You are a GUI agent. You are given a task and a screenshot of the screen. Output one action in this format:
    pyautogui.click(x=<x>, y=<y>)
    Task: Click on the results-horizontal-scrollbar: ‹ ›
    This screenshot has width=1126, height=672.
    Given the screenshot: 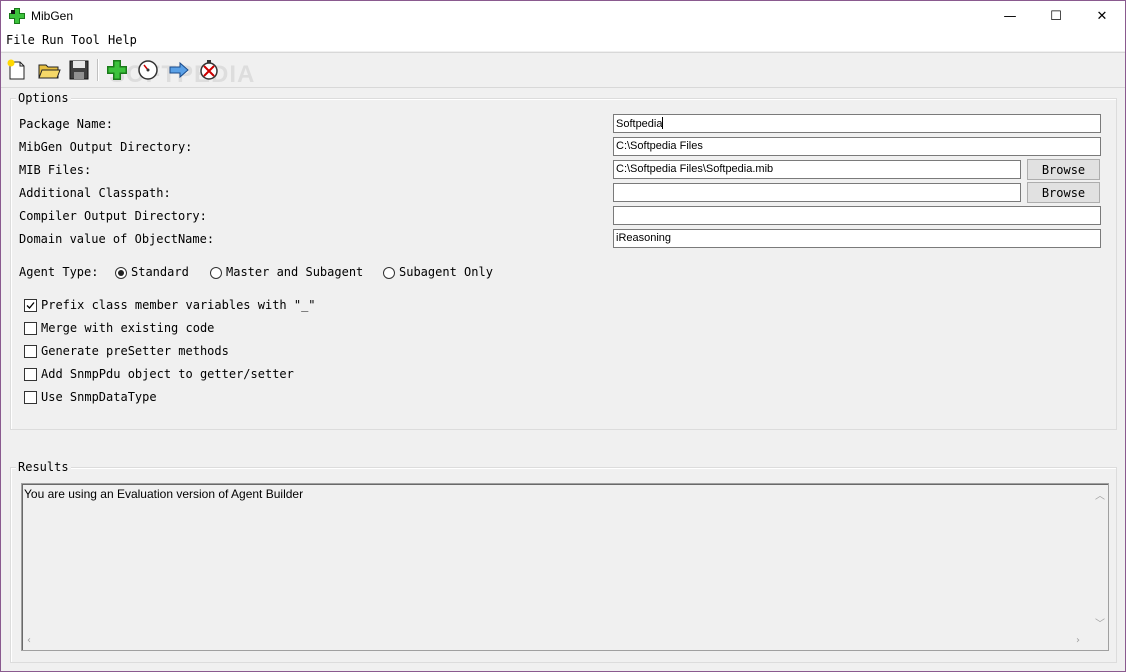 What is the action you would take?
    pyautogui.click(x=556, y=641)
    